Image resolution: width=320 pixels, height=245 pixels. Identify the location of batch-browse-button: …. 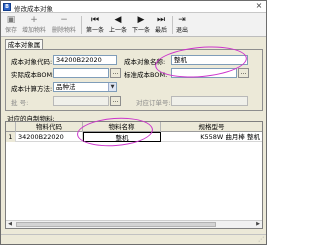
(115, 101).